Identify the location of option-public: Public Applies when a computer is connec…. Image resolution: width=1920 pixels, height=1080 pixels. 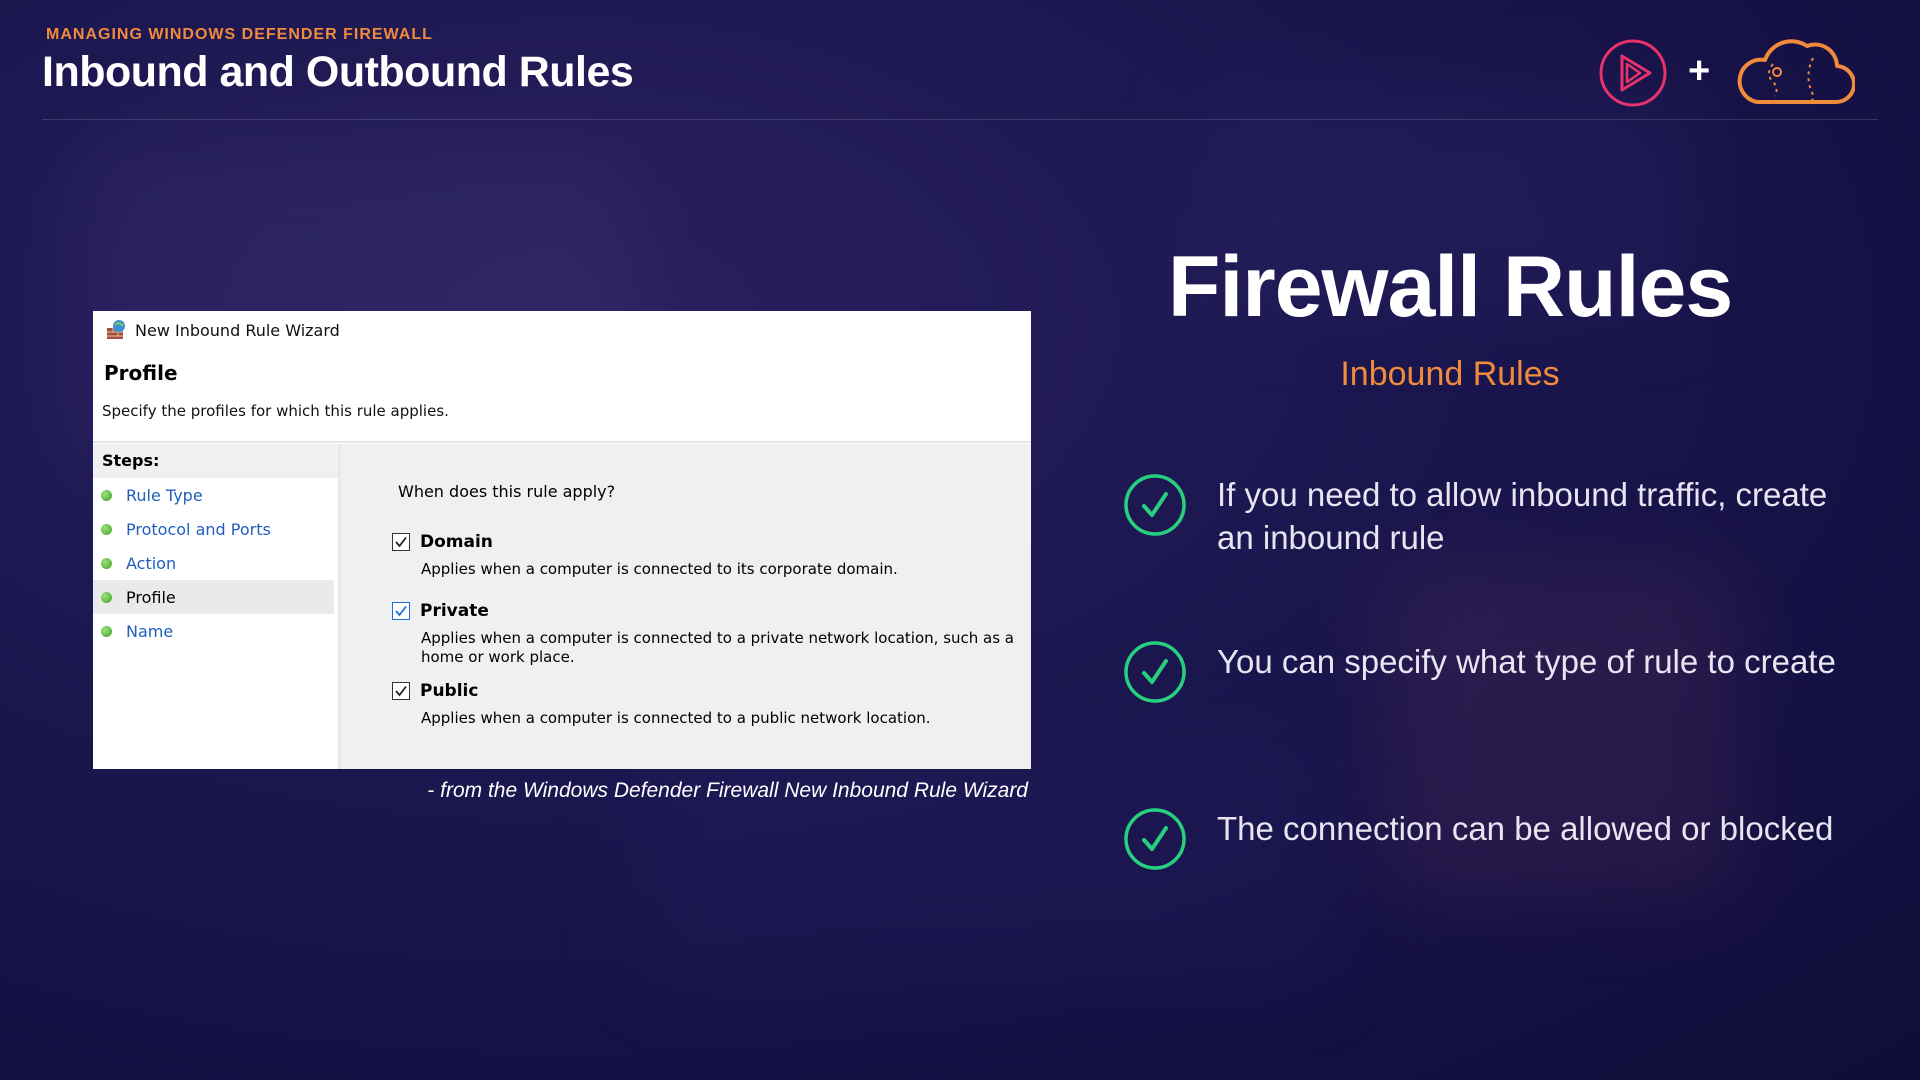
(711, 704).